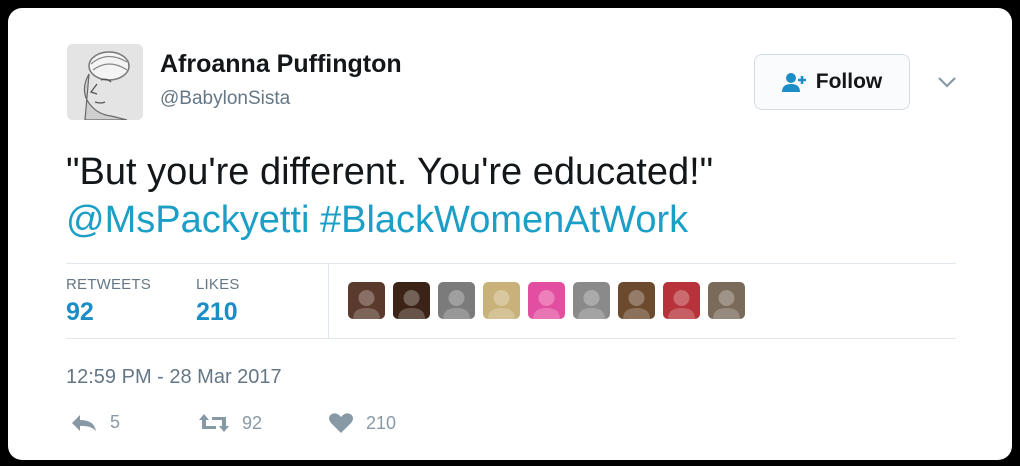  Describe the element at coordinates (362, 423) in the screenshot. I see `like-button: 210` at that location.